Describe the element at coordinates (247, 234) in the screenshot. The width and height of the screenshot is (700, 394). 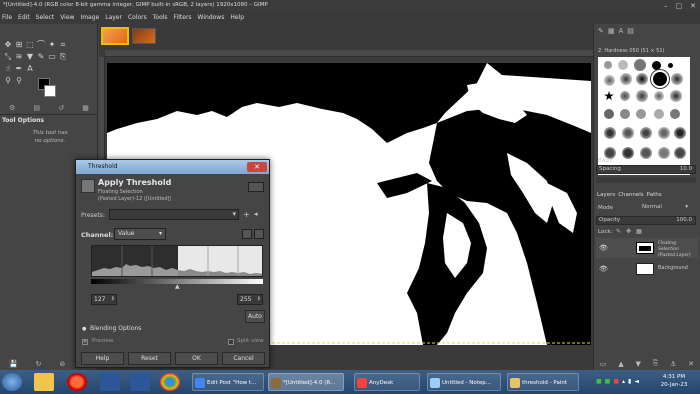
I see `linear-histogram-icon` at that location.